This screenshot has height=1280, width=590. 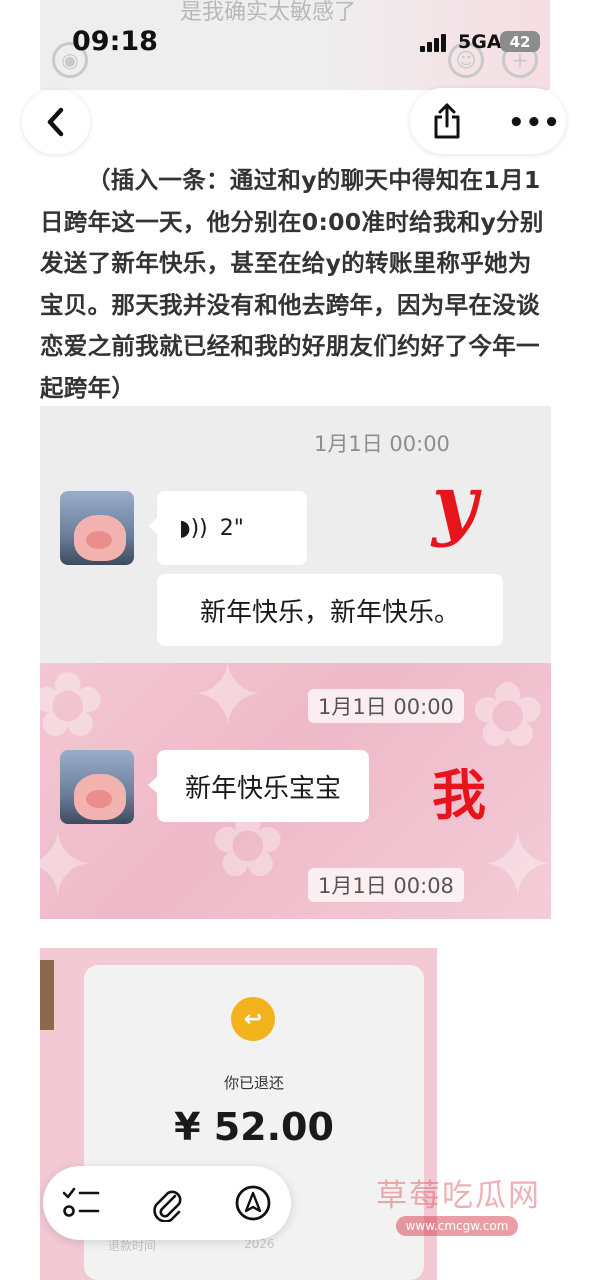 I want to click on chevron-left-icon, so click(x=55, y=122).